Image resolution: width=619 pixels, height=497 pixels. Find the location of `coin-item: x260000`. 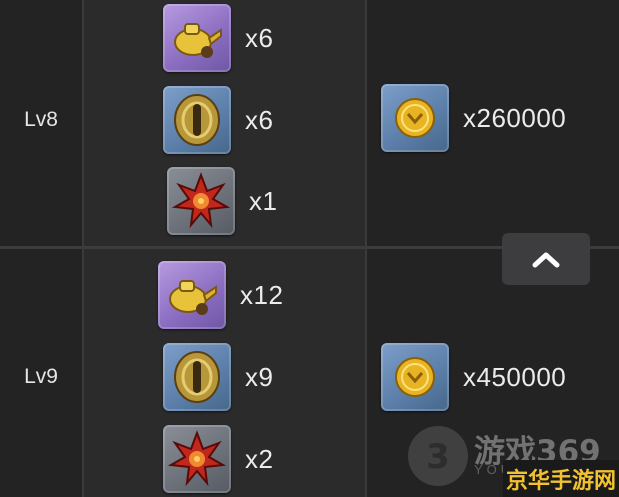

coin-item: x260000 is located at coordinates (473, 118).